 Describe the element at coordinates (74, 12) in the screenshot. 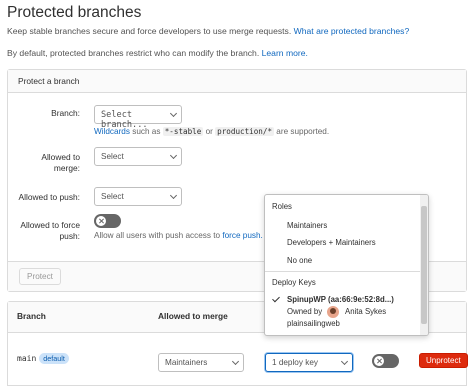

I see `page-title: Protected branches` at that location.